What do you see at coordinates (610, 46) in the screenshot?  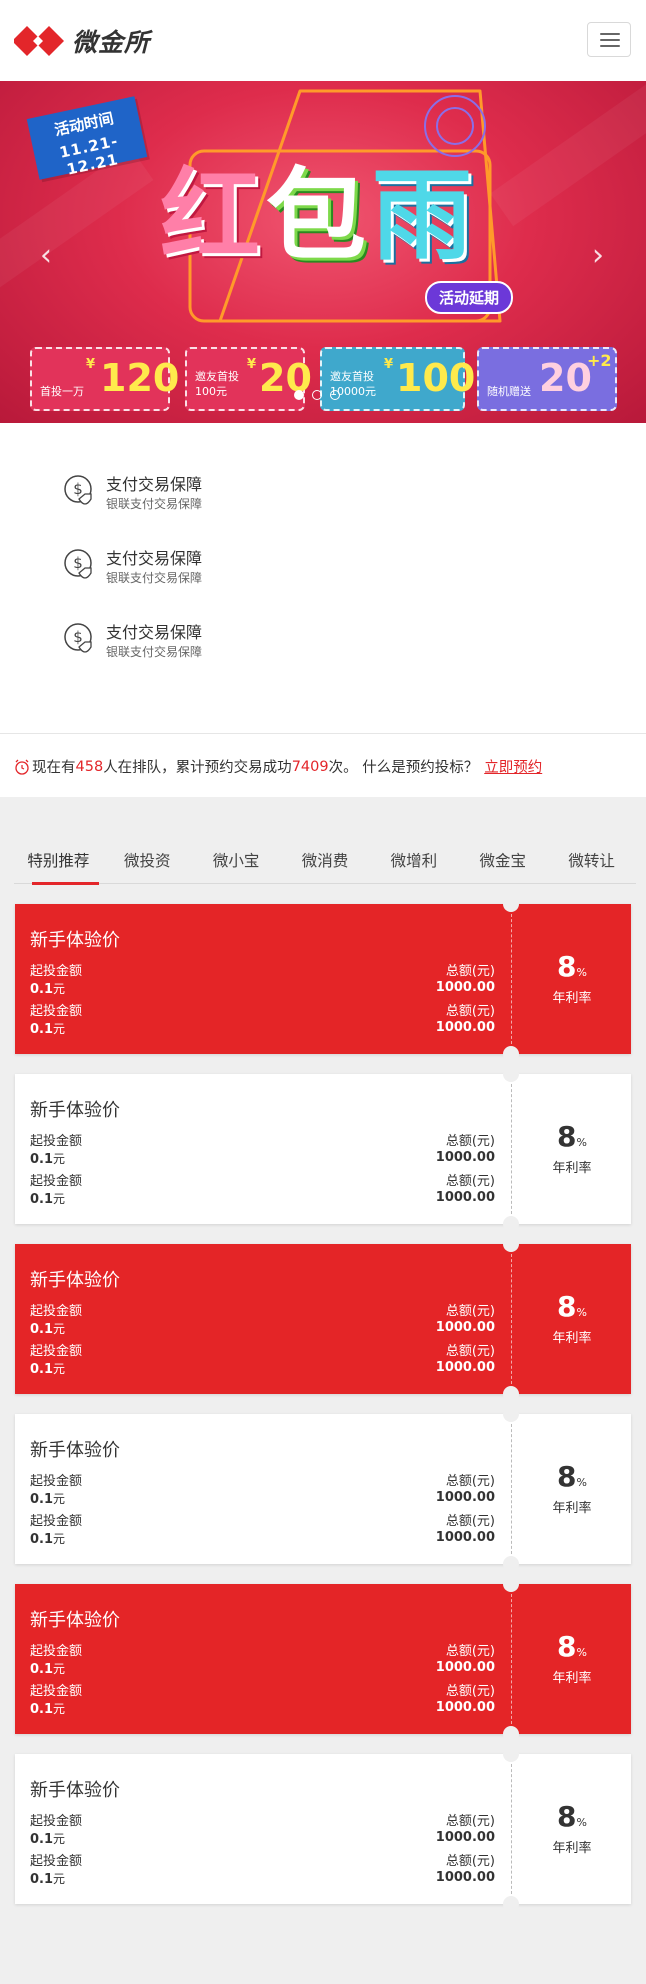 I see `hamburger-line` at bounding box center [610, 46].